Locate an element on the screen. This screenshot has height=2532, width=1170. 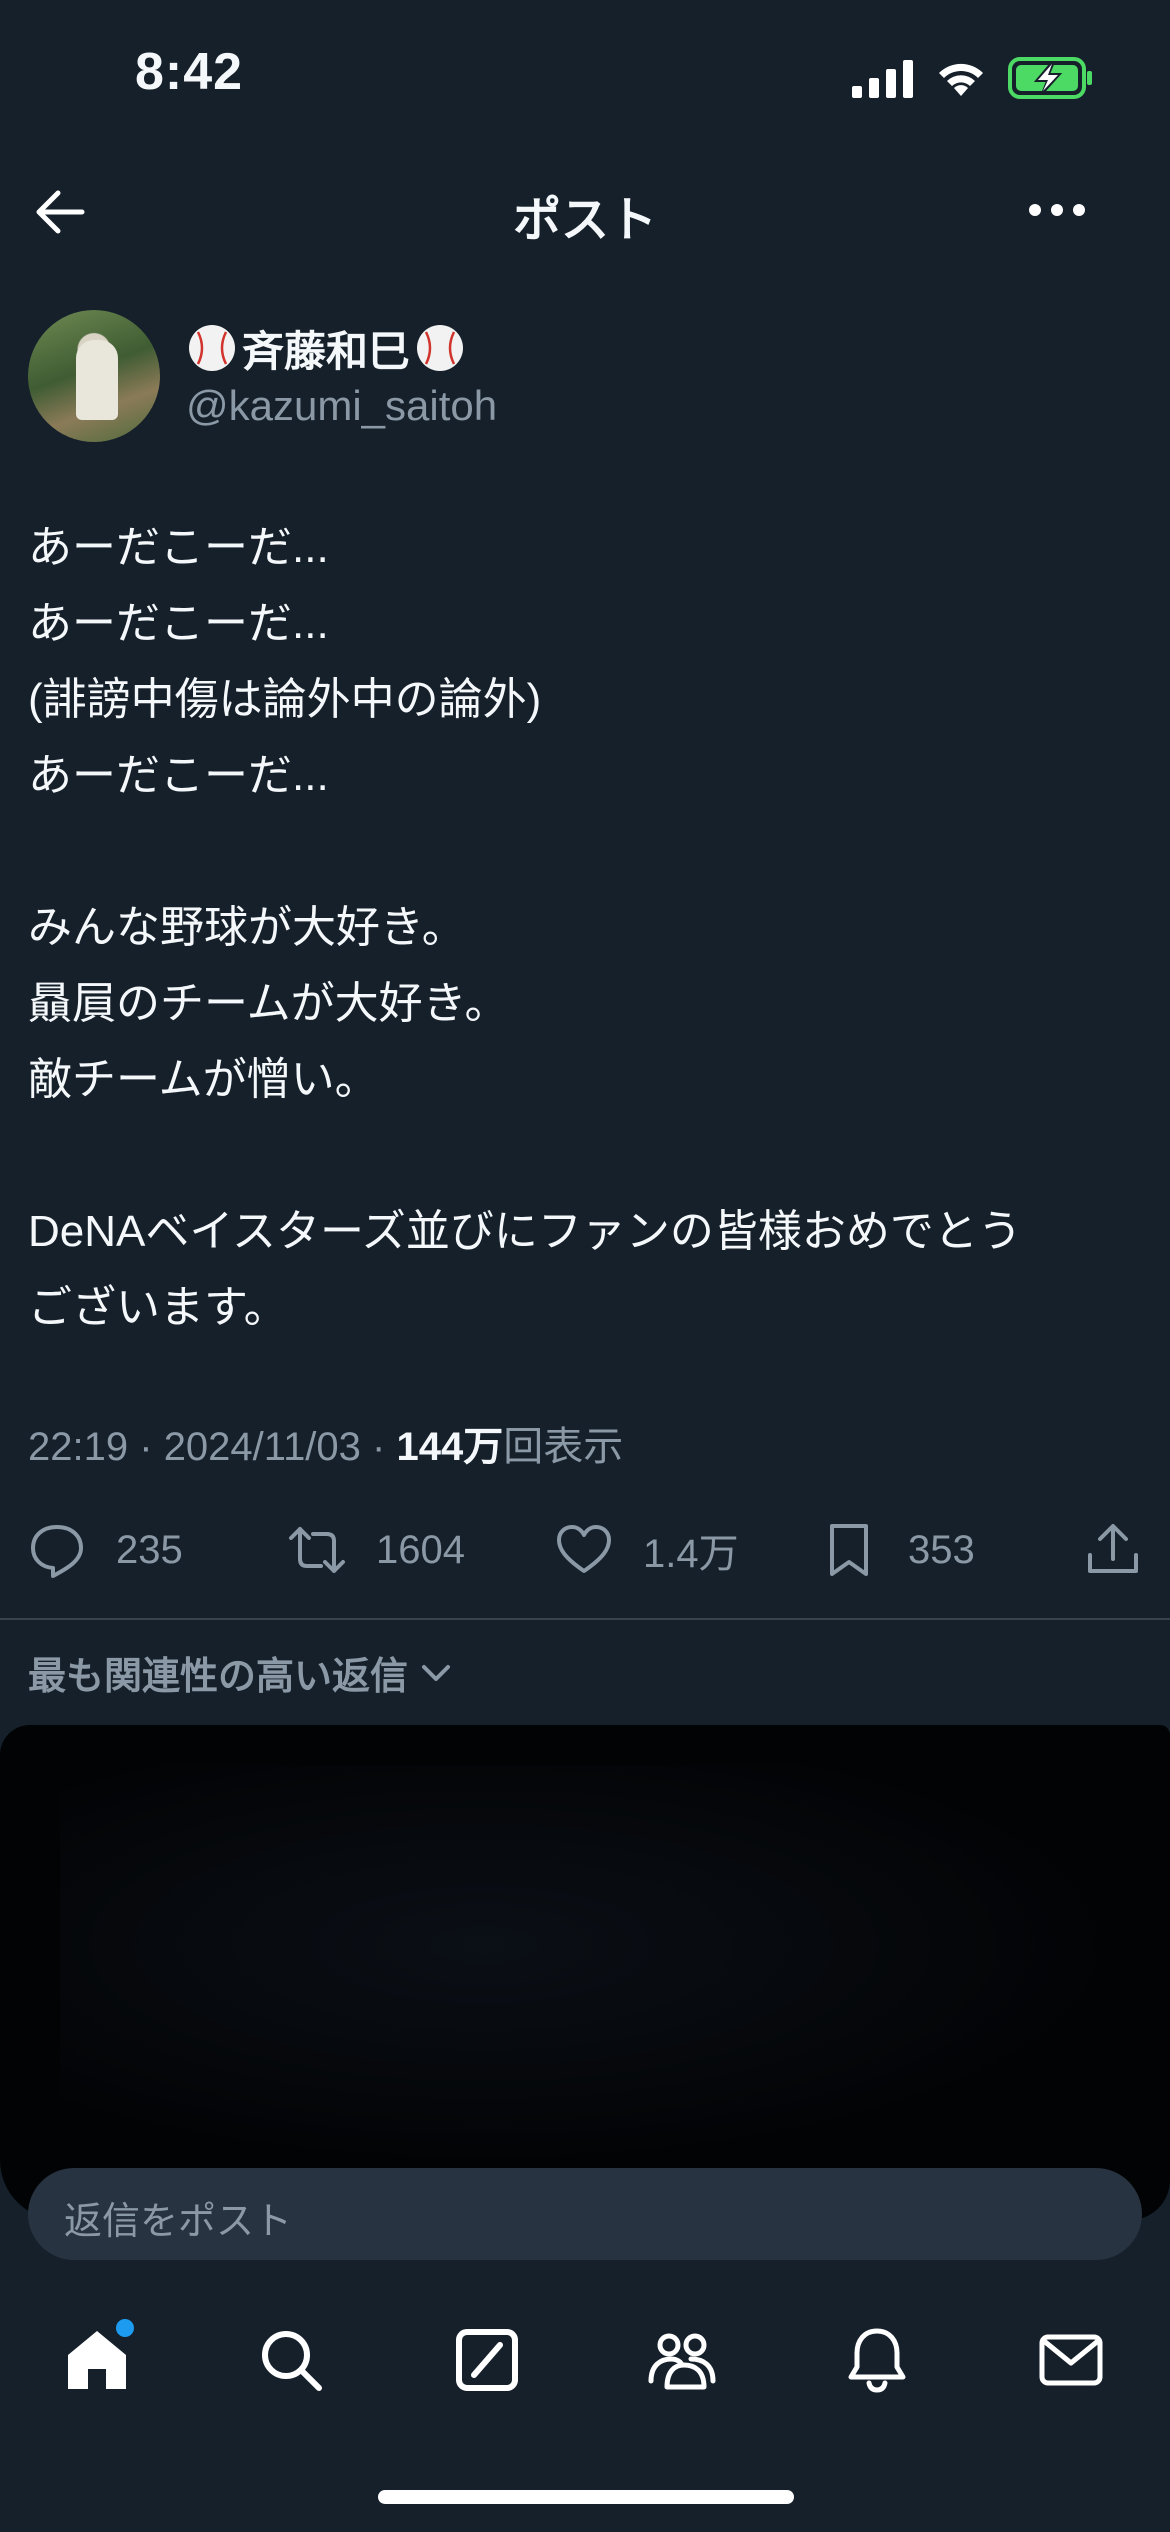
share-icon is located at coordinates (1113, 1548).